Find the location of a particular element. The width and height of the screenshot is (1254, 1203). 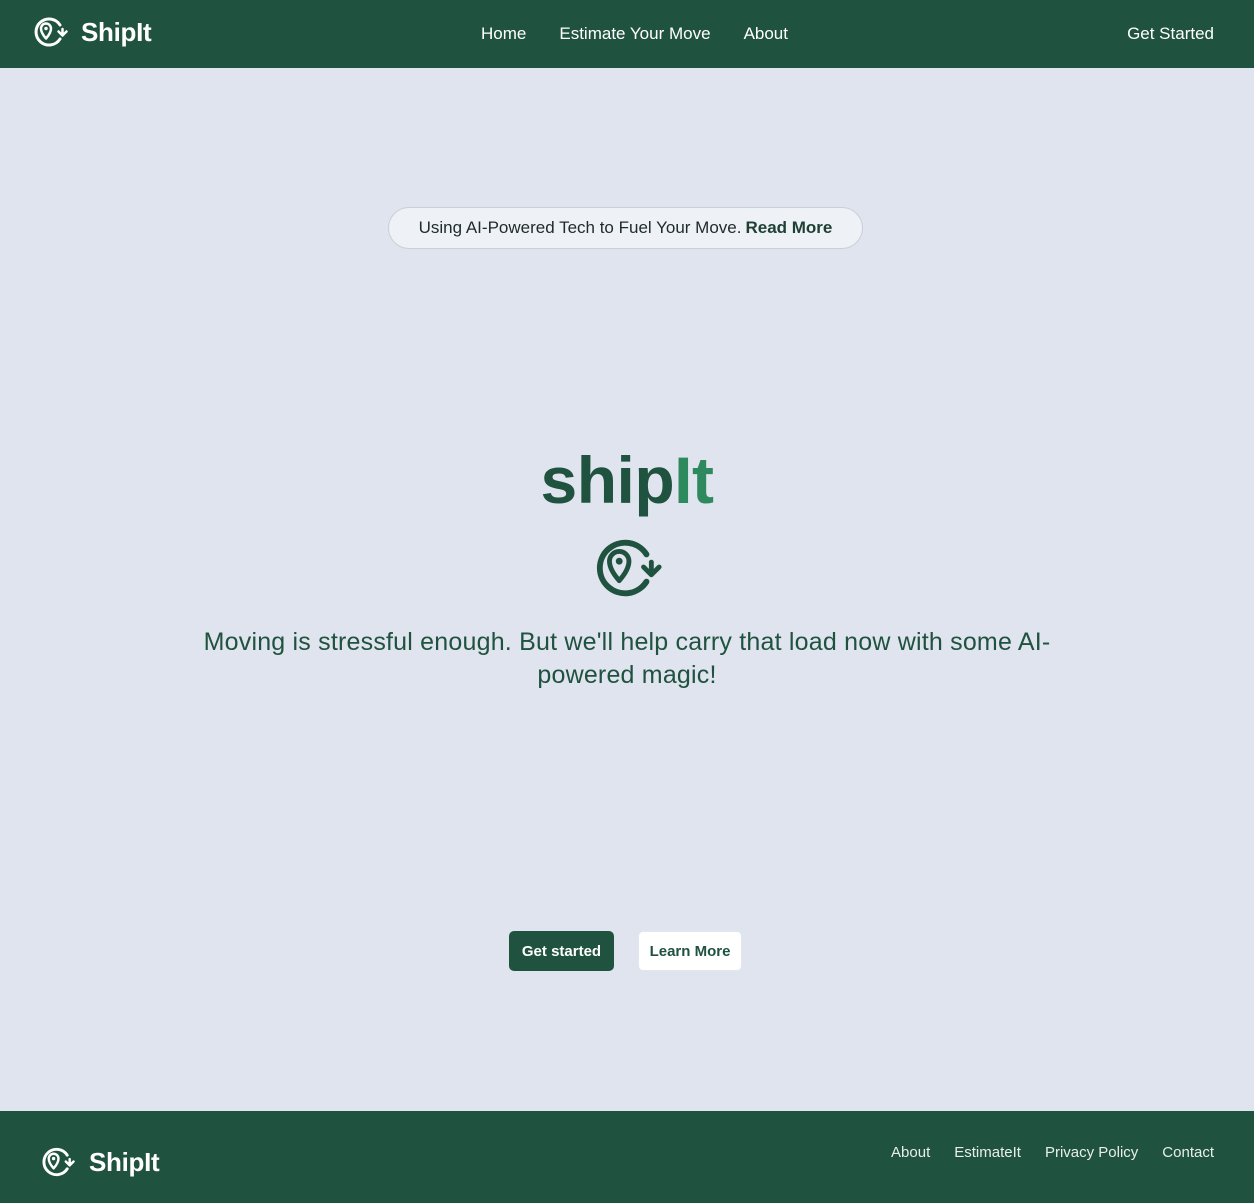

footer-brand-name: ShipIt is located at coordinates (124, 1161).